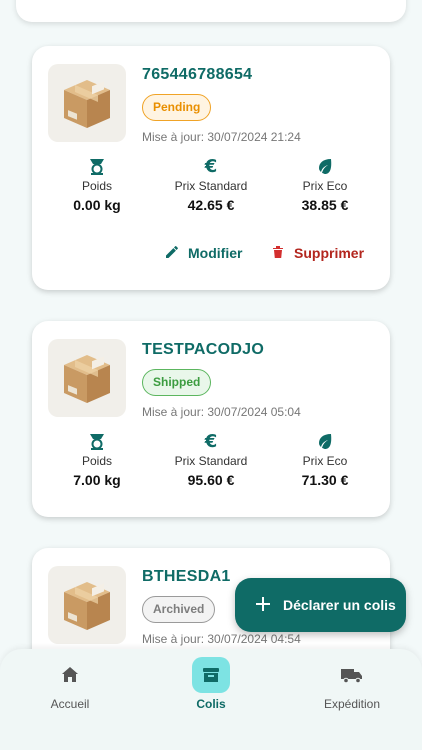 This screenshot has width=422, height=750. I want to click on parcel-tracking-id: TESTPACODJO, so click(203, 349).